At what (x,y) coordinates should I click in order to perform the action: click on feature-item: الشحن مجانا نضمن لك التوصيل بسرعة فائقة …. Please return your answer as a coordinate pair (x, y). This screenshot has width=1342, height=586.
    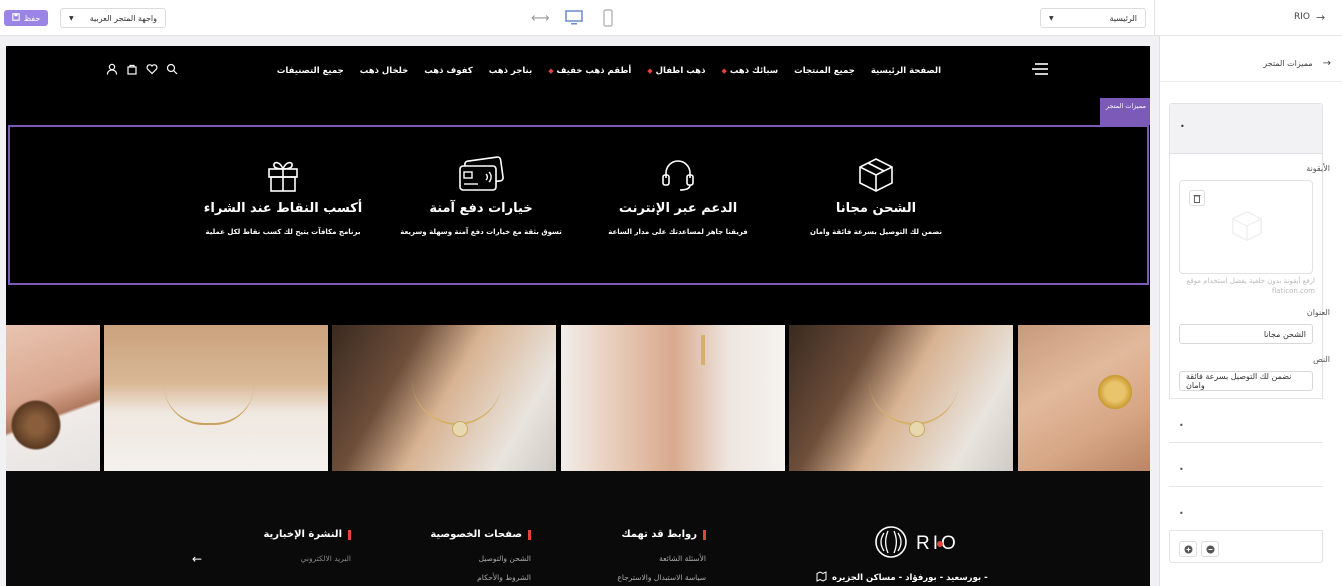
    Looking at the image, I should click on (876, 195).